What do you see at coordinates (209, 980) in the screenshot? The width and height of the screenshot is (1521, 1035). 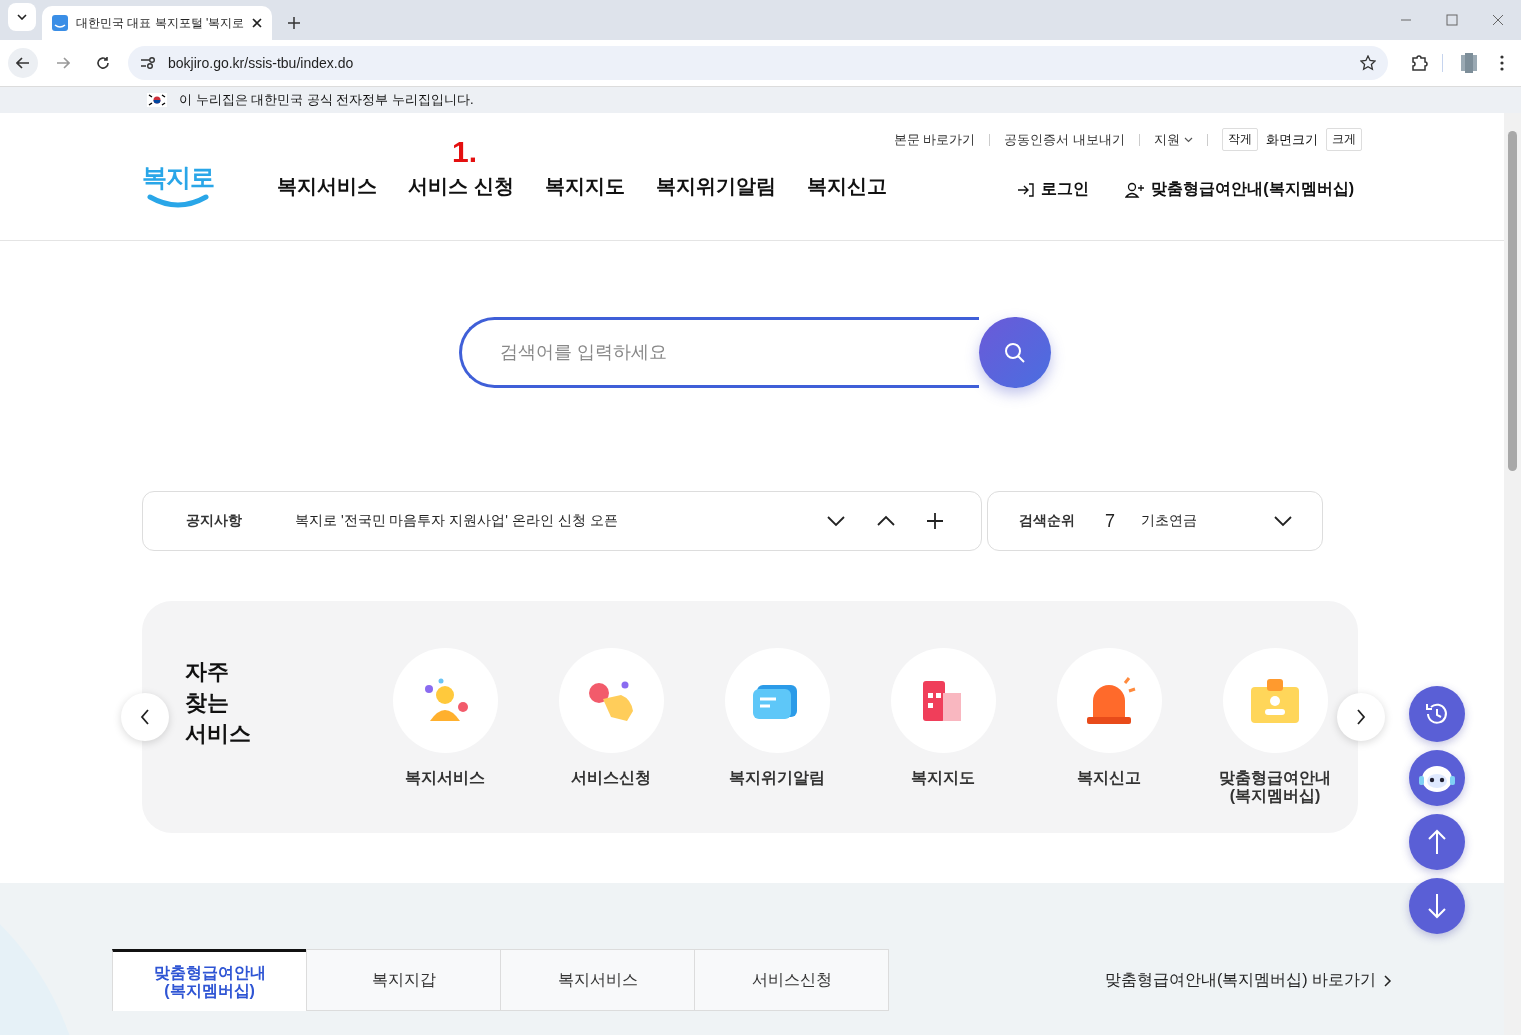 I see `category-tab: 맞춤형급여안내(복지멤버십)` at bounding box center [209, 980].